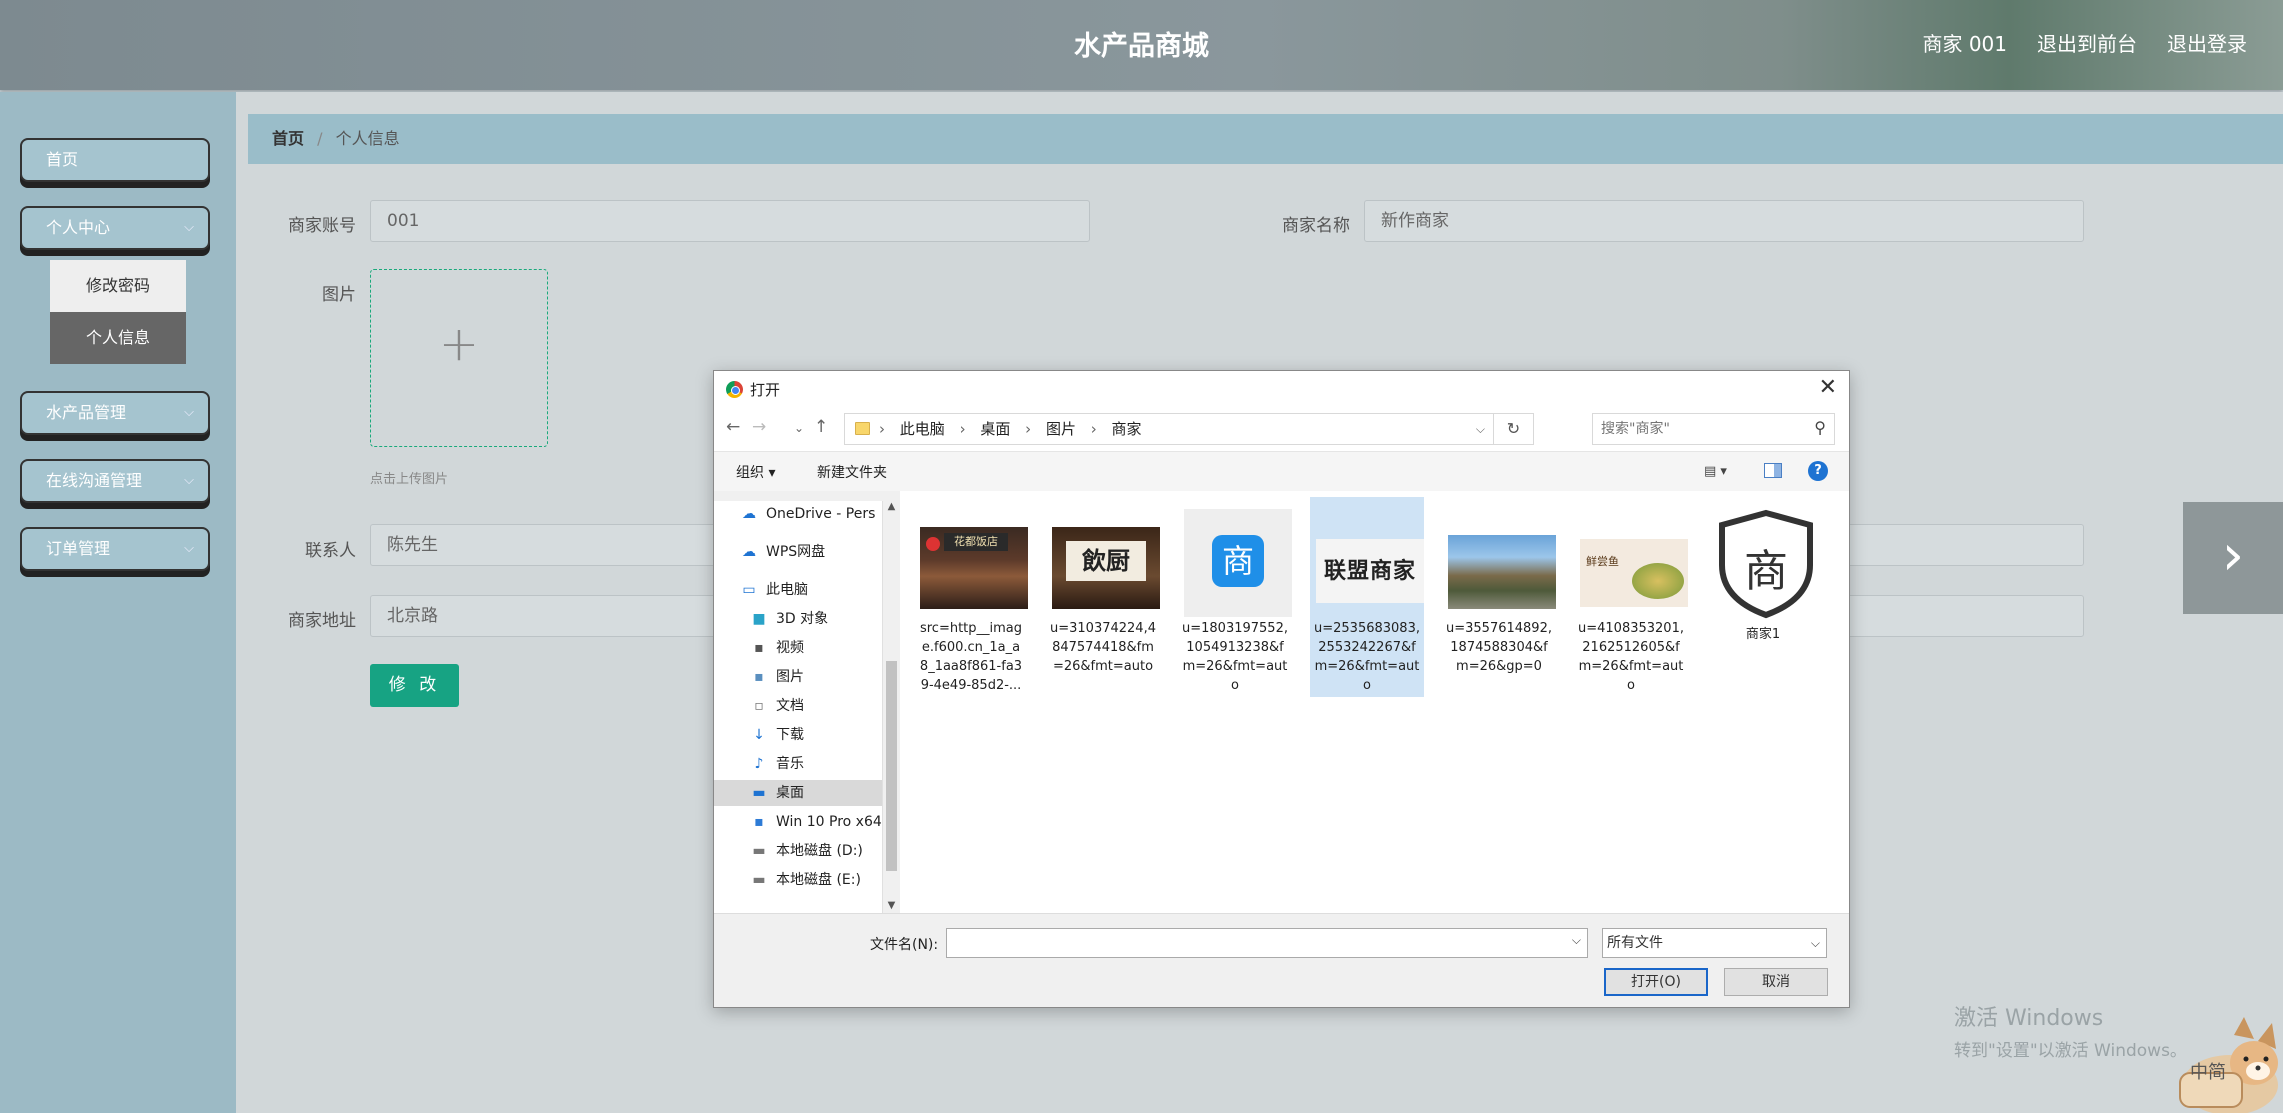 The height and width of the screenshot is (1113, 2283). Describe the element at coordinates (1127, 429) in the screenshot. I see `path-merchant: 商家` at that location.